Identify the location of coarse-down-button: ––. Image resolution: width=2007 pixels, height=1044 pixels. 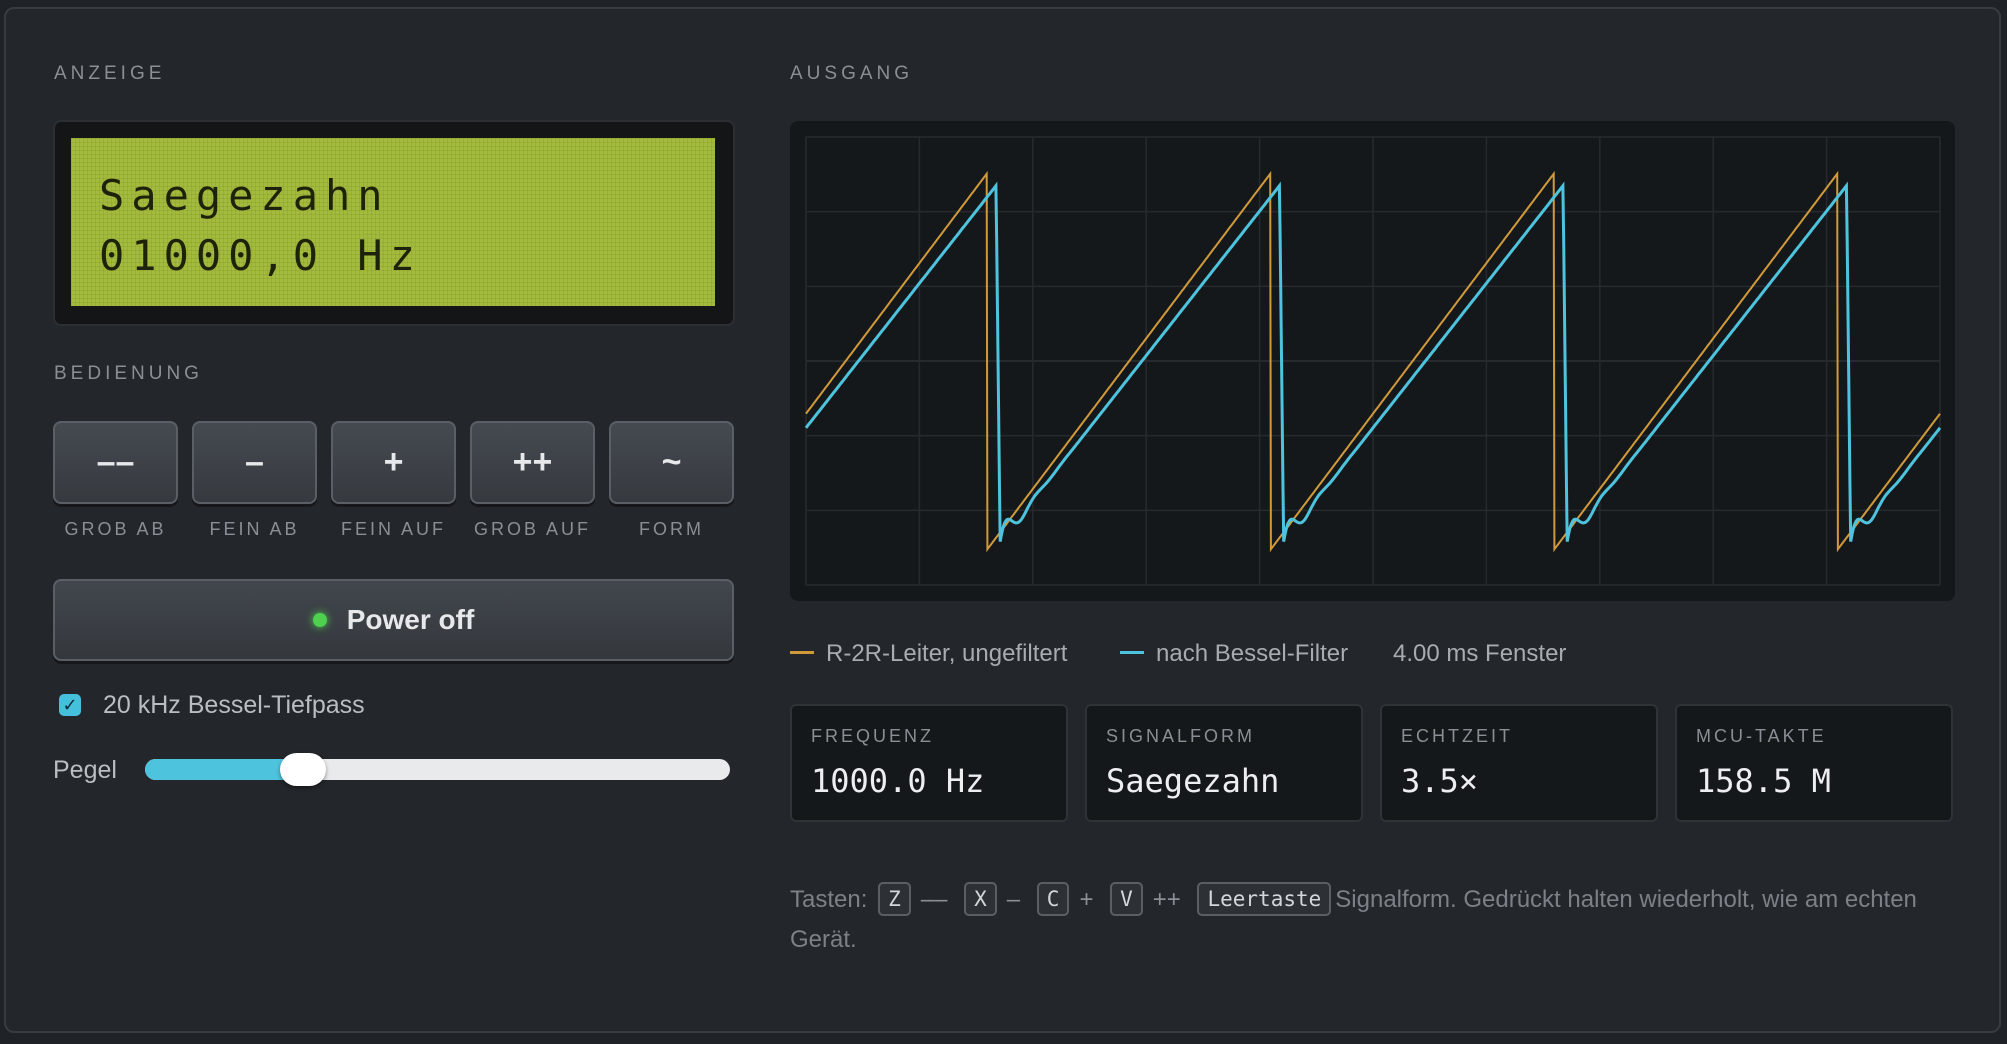
(115, 462).